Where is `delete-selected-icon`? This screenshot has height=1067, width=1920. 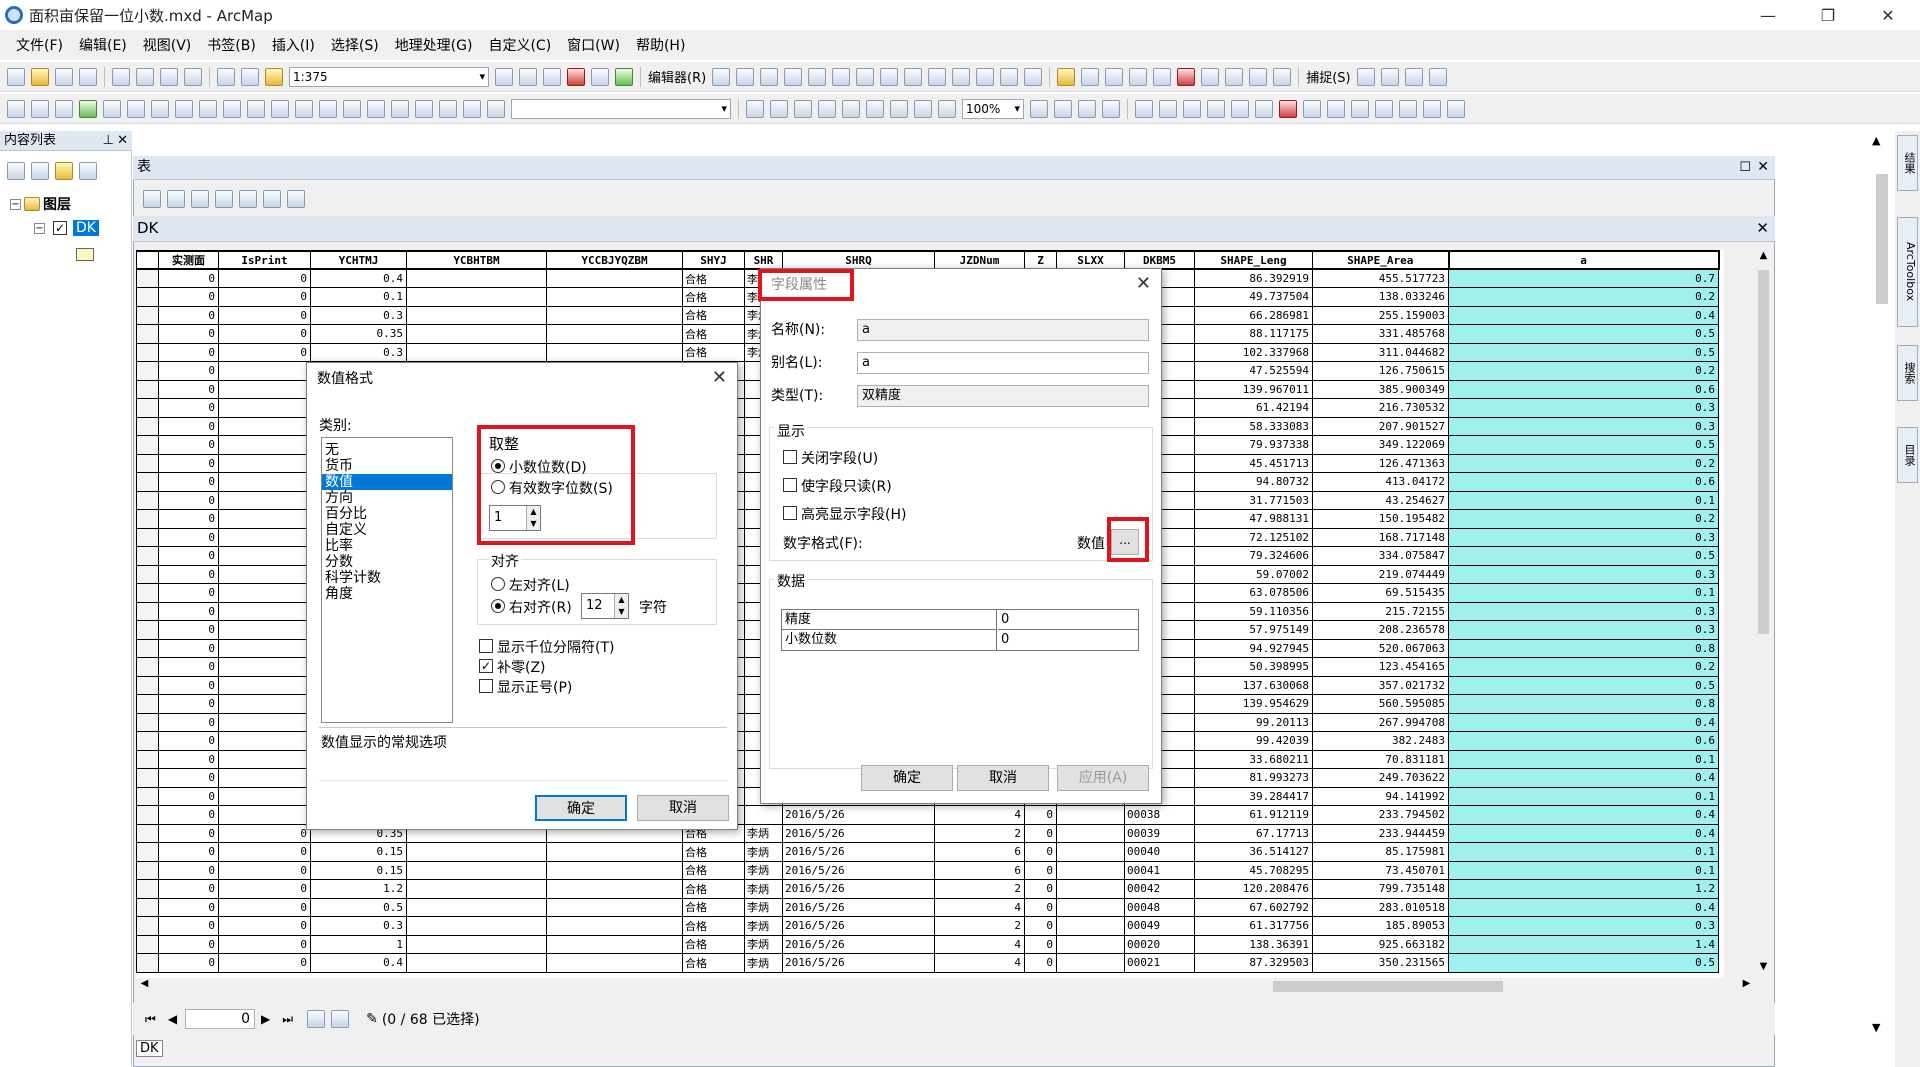 delete-selected-icon is located at coordinates (296, 199).